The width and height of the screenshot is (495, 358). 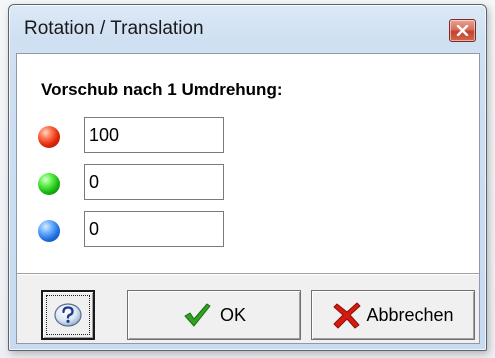 I want to click on blue-axis-input, so click(x=154, y=229).